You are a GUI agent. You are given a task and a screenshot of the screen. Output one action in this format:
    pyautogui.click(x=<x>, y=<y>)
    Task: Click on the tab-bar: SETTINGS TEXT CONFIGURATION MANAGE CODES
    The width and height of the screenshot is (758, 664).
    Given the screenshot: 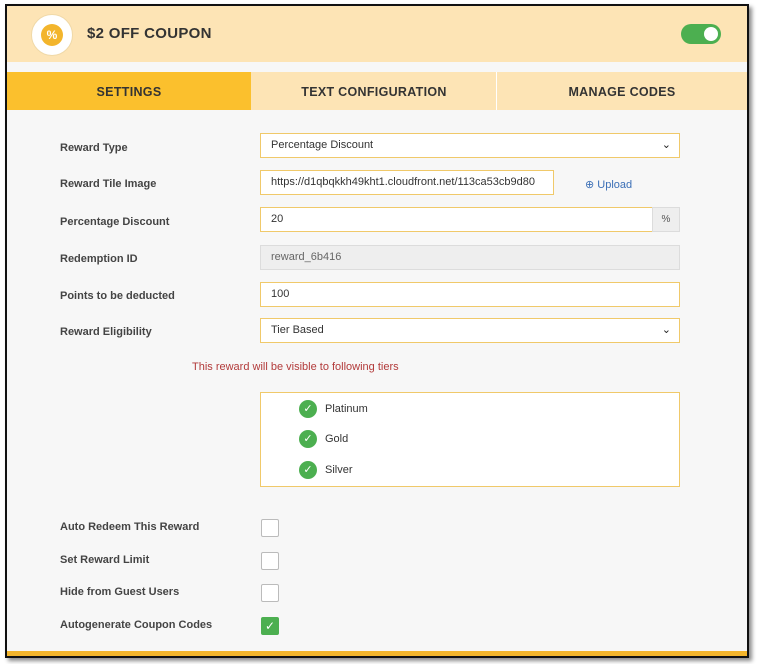 What is the action you would take?
    pyautogui.click(x=377, y=91)
    